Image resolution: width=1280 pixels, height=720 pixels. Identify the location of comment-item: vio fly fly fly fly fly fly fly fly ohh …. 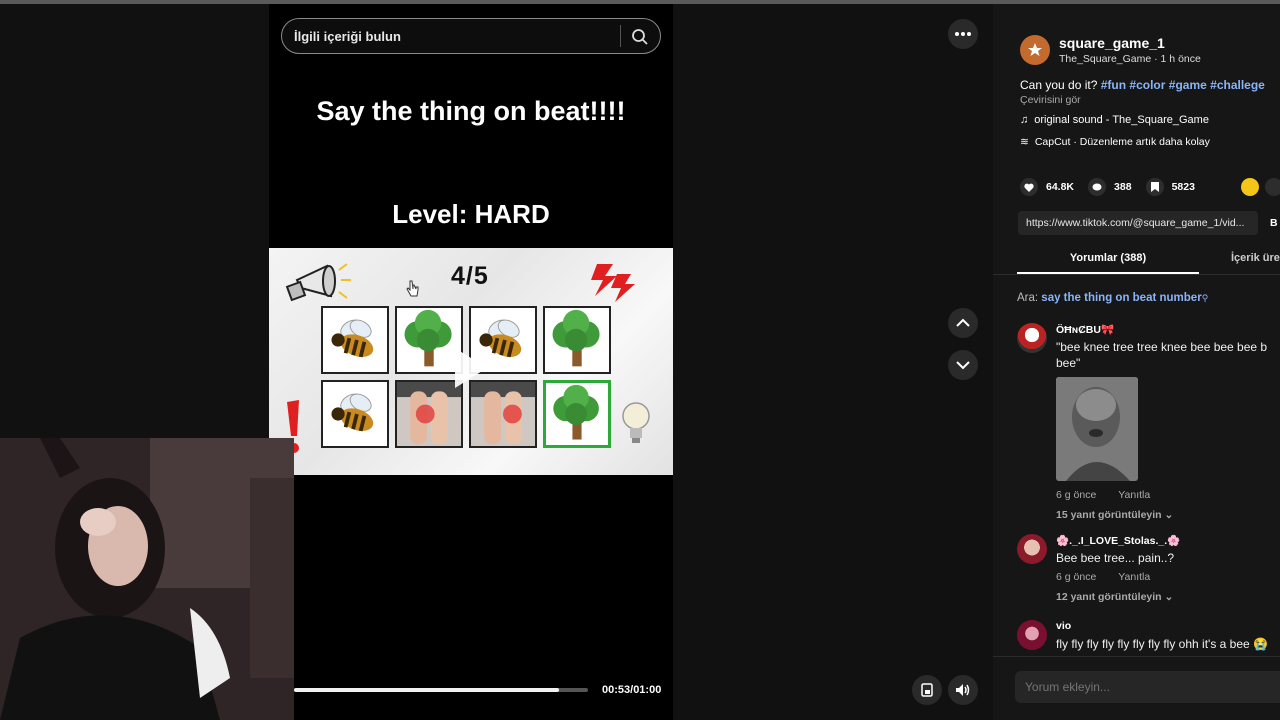
(1148, 638).